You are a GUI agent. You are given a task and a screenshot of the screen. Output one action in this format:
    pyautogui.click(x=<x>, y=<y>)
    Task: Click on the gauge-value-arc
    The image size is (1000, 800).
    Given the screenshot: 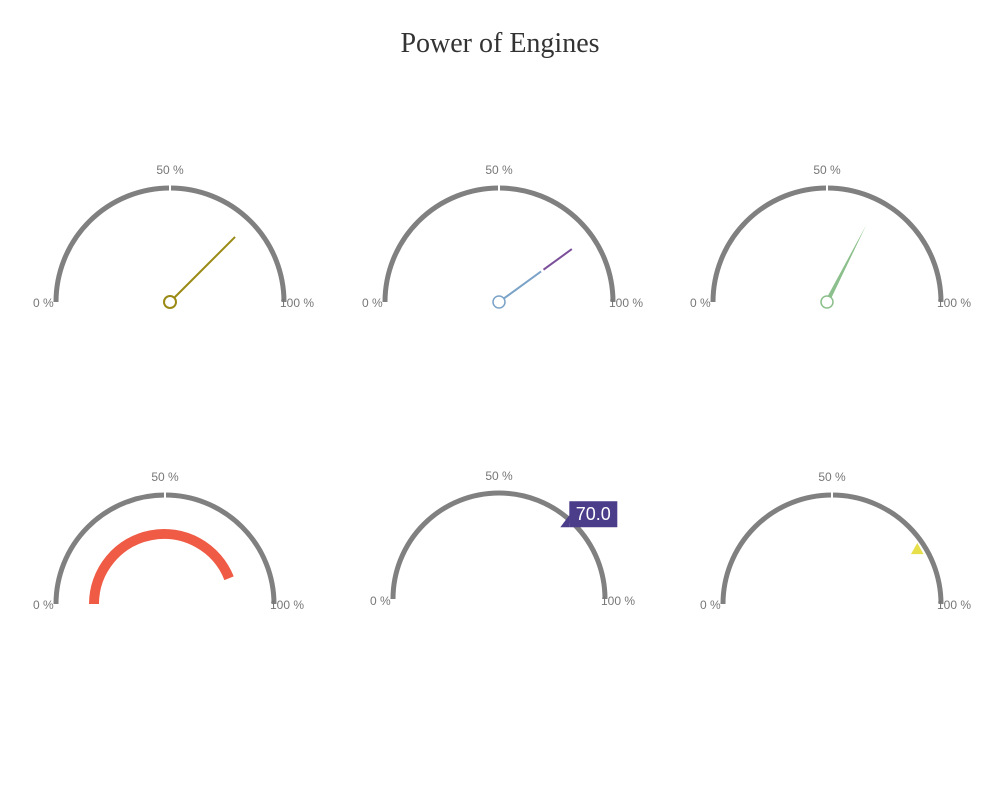 What is the action you would take?
    pyautogui.click(x=161, y=567)
    